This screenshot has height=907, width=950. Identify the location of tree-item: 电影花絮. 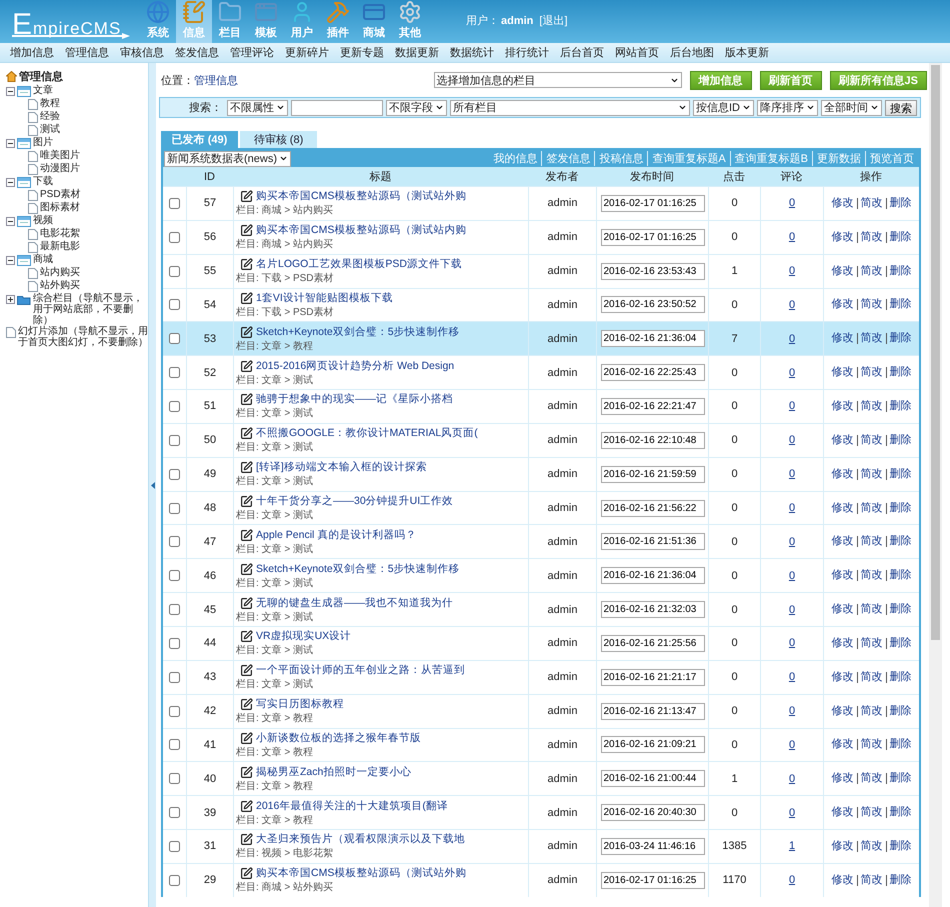
(60, 233).